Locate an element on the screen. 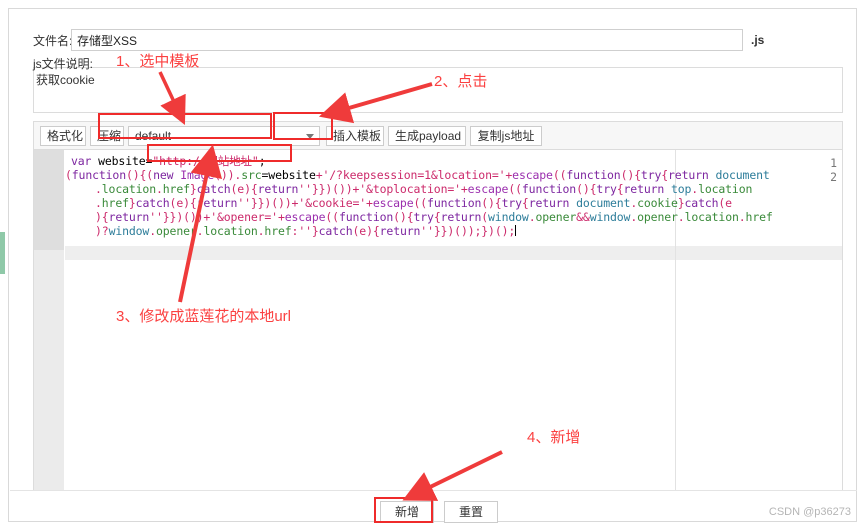  footer-divider is located at coordinates (433, 490).